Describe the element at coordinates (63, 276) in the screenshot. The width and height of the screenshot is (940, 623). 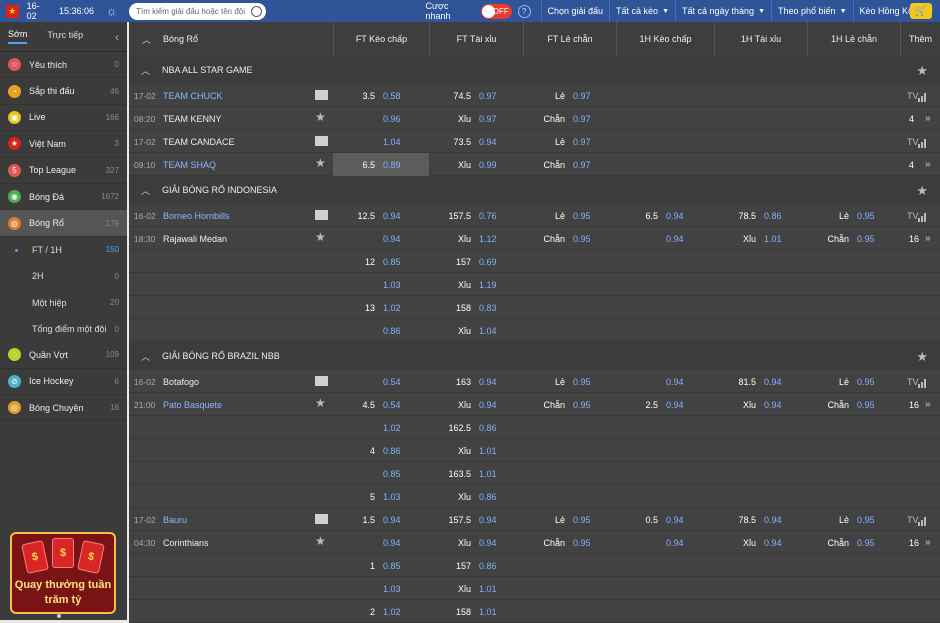
I see `sidebar-subitem: 2H0` at that location.